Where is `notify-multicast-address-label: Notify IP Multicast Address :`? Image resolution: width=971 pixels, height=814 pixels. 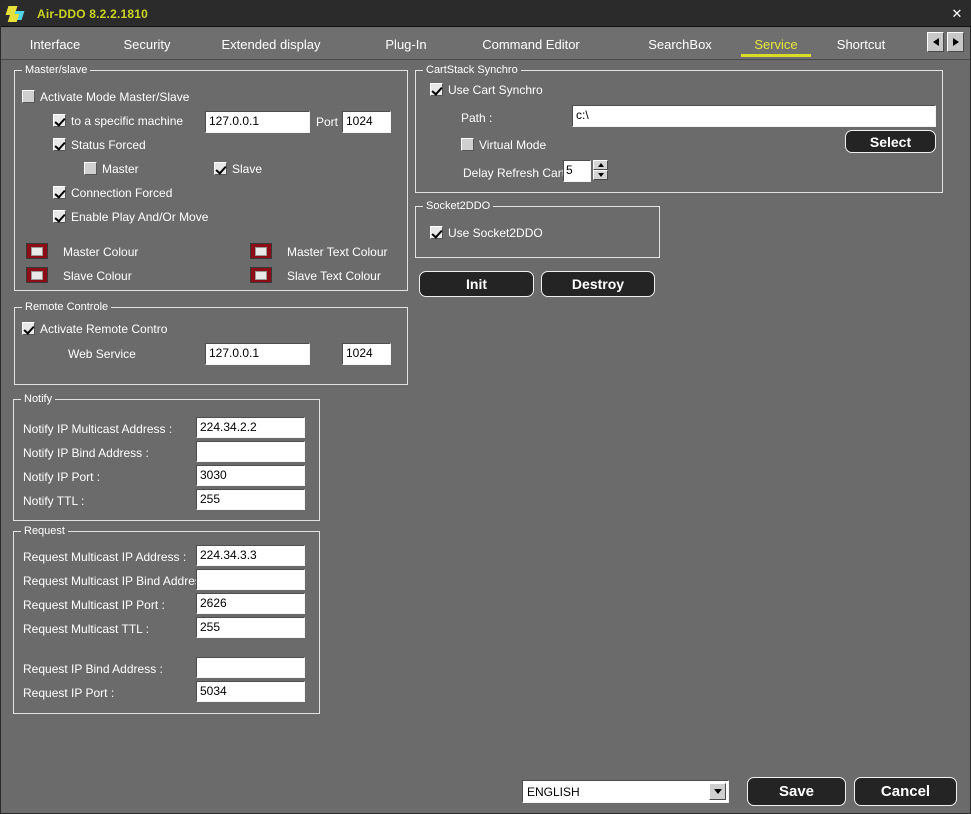 notify-multicast-address-label: Notify IP Multicast Address : is located at coordinates (98, 429).